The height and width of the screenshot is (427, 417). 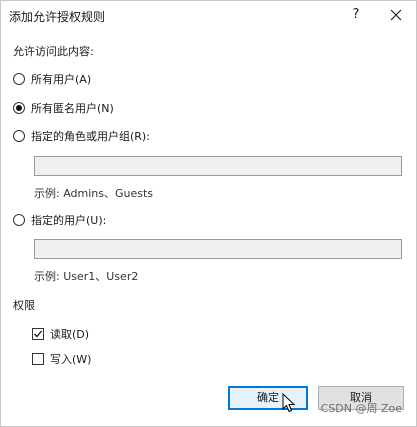 I want to click on help-button: ?, so click(x=356, y=15).